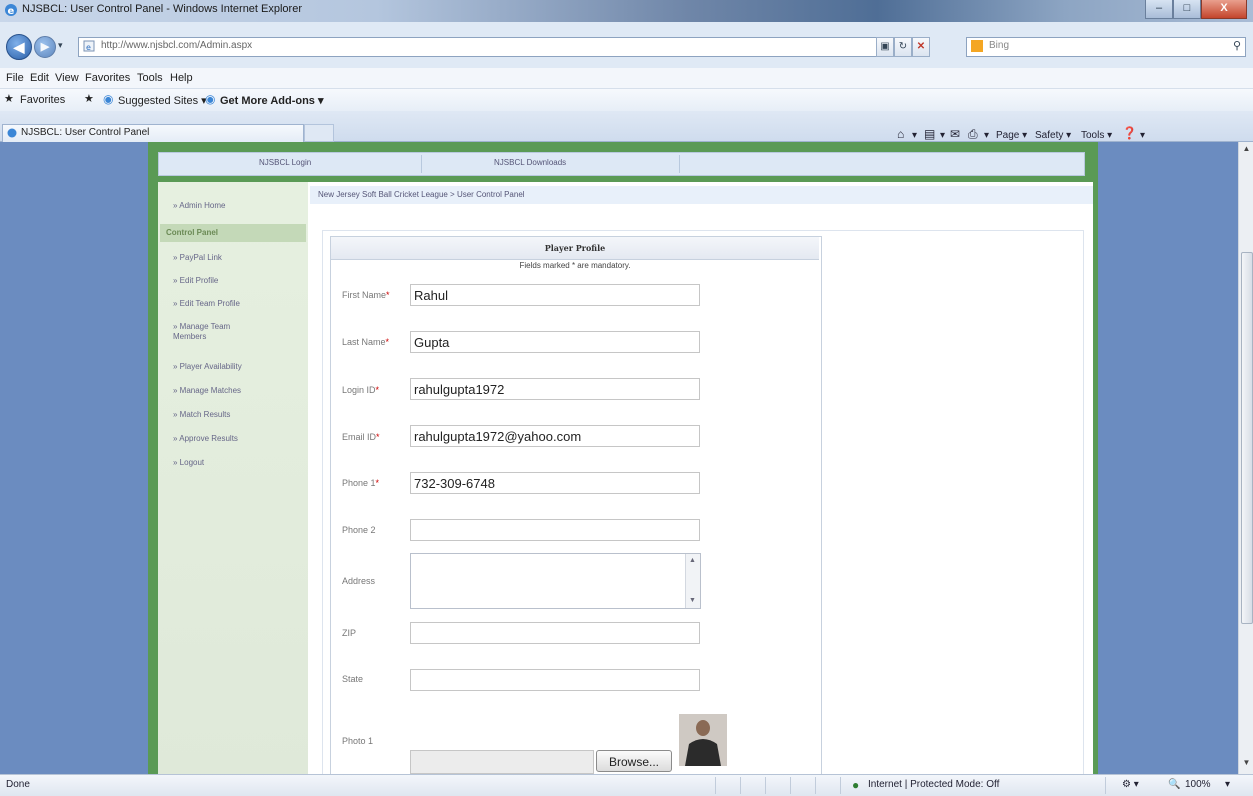  What do you see at coordinates (977, 46) in the screenshot?
I see `bing-icon` at bounding box center [977, 46].